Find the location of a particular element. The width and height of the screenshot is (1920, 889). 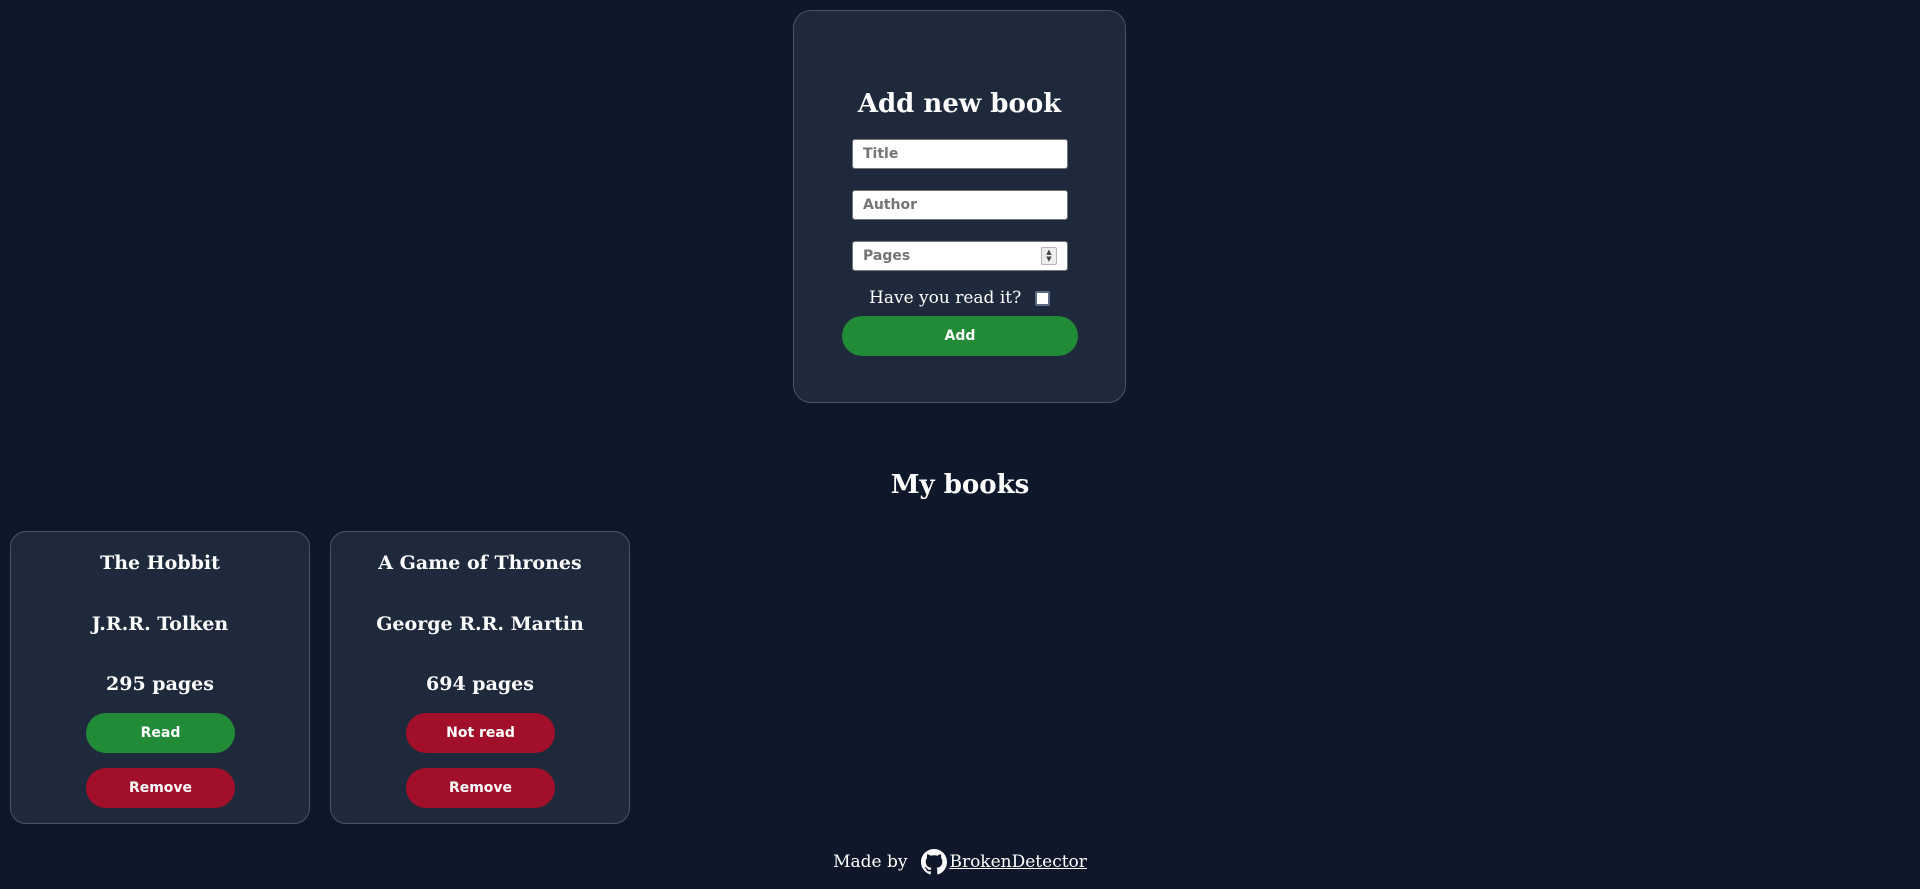

author-input: Author is located at coordinates (960, 205).